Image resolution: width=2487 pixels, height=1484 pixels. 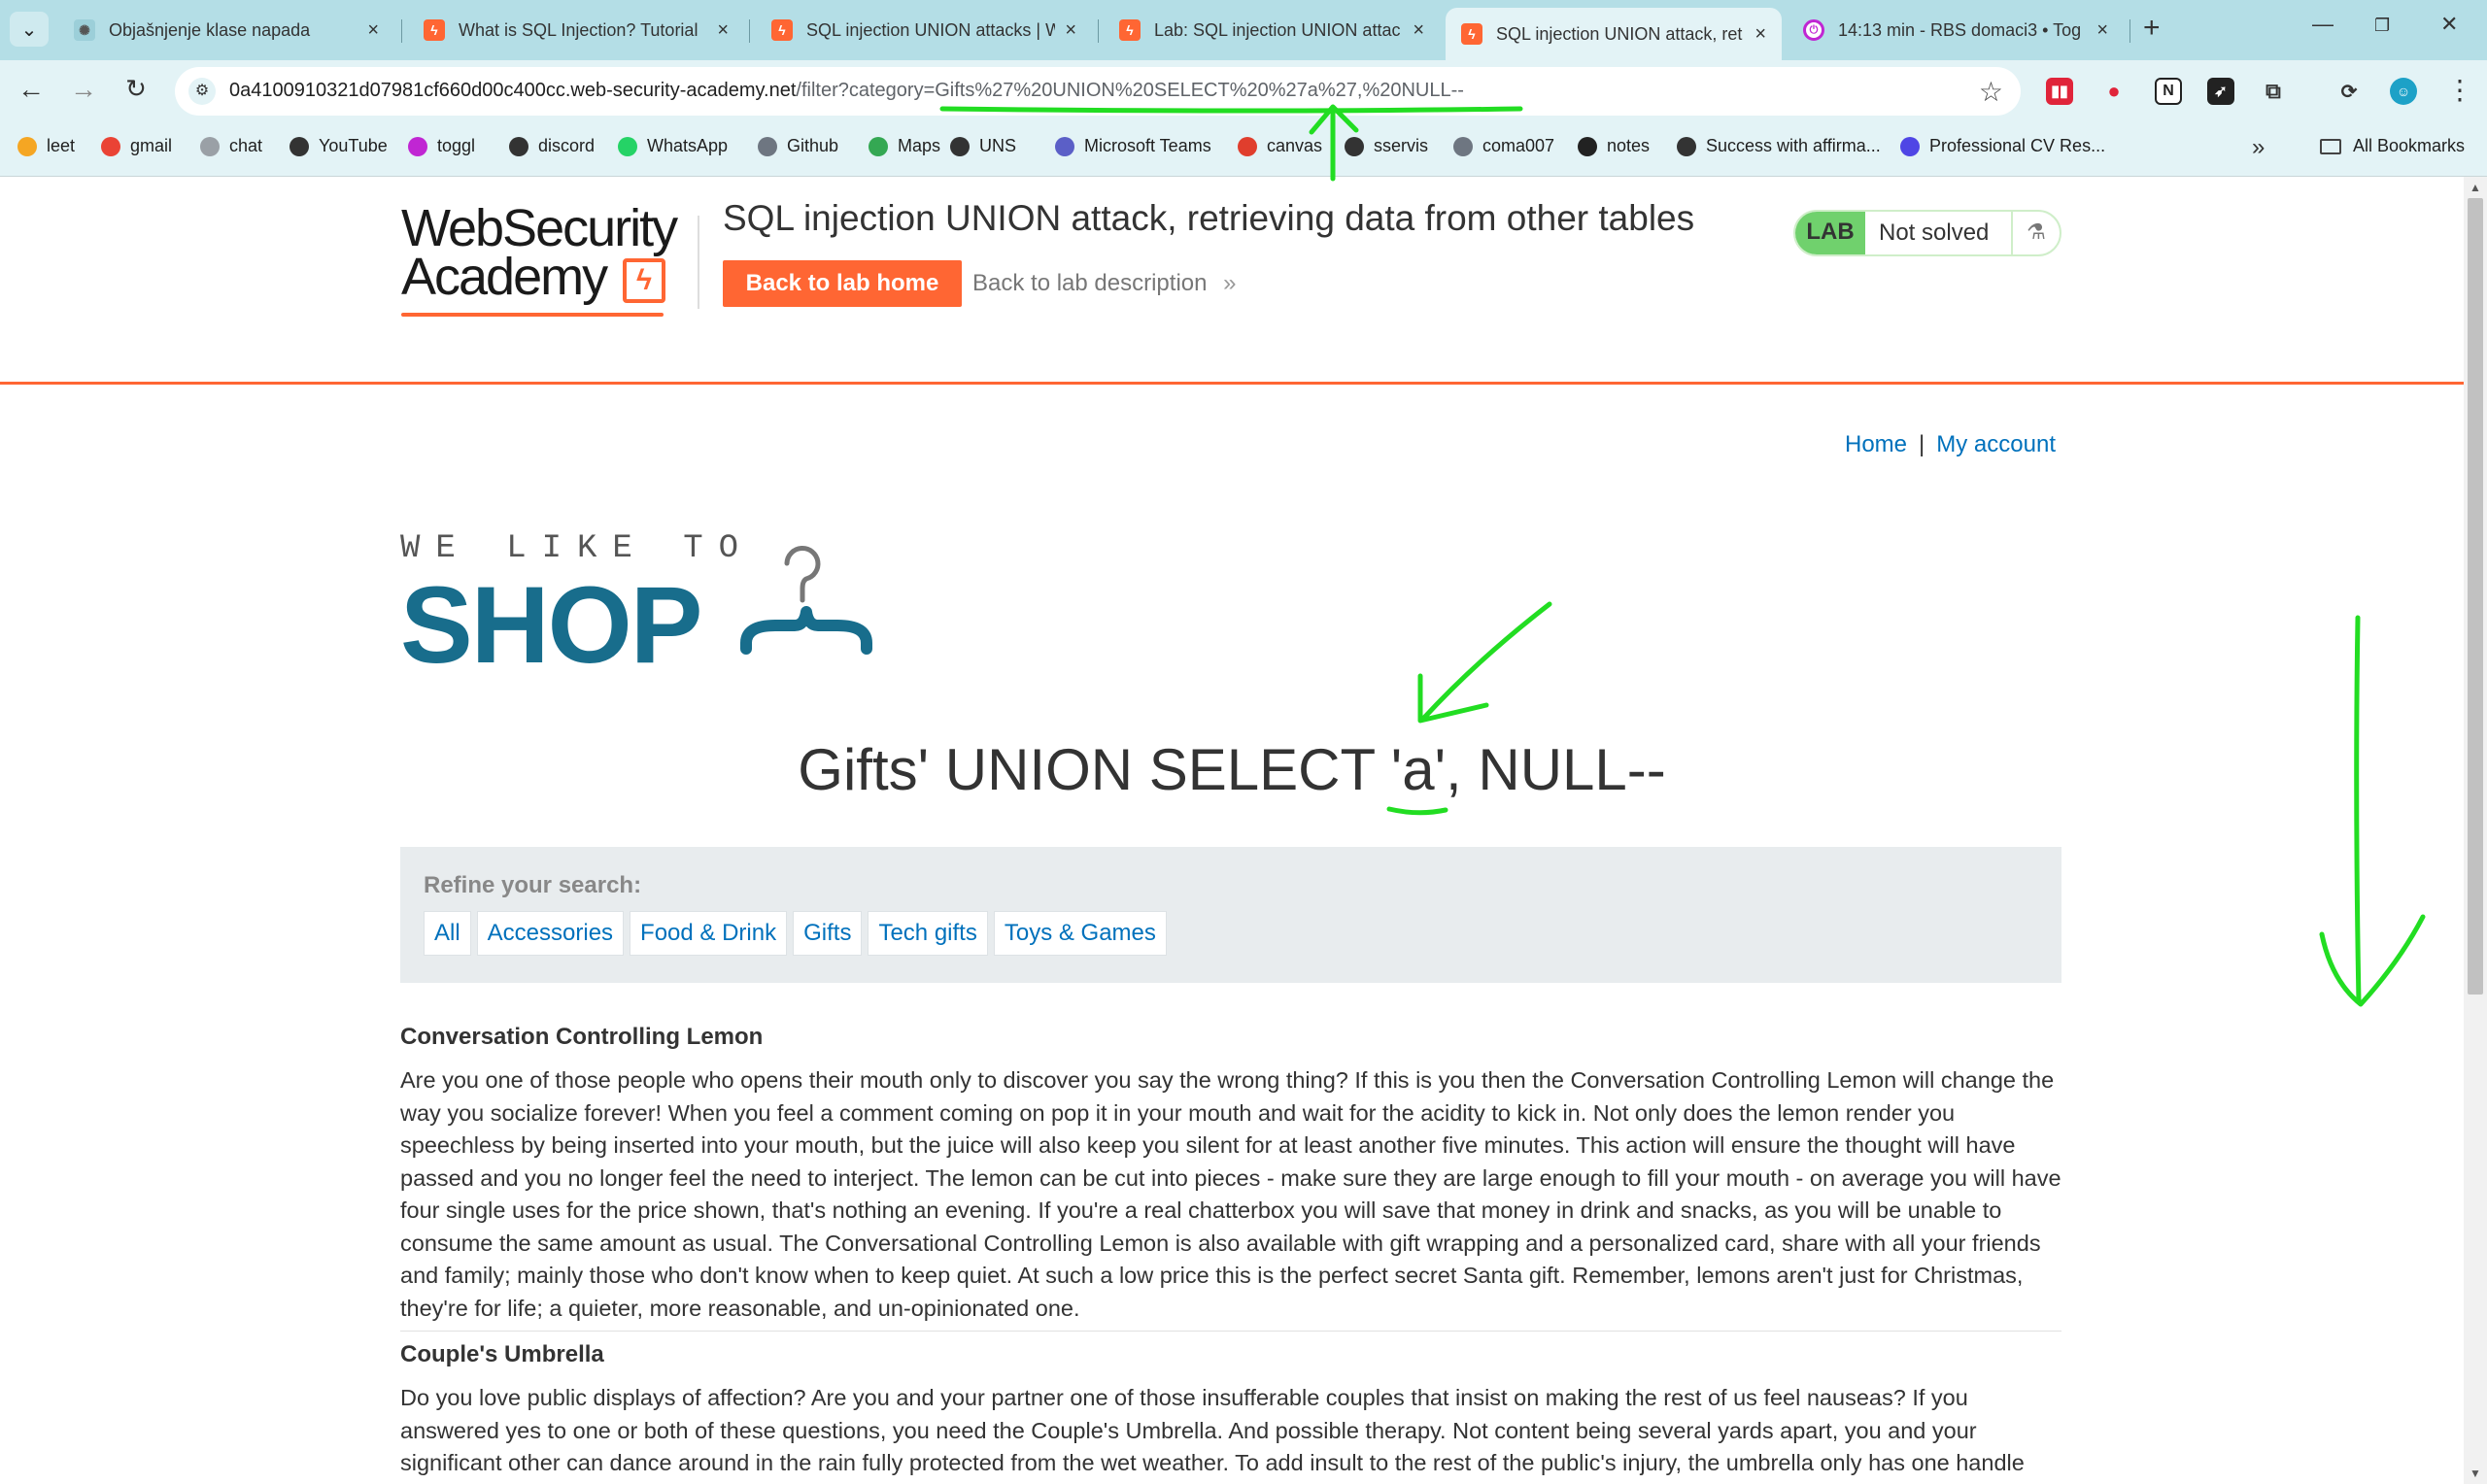 I want to click on filter-accessories: Accessories, so click(x=550, y=933).